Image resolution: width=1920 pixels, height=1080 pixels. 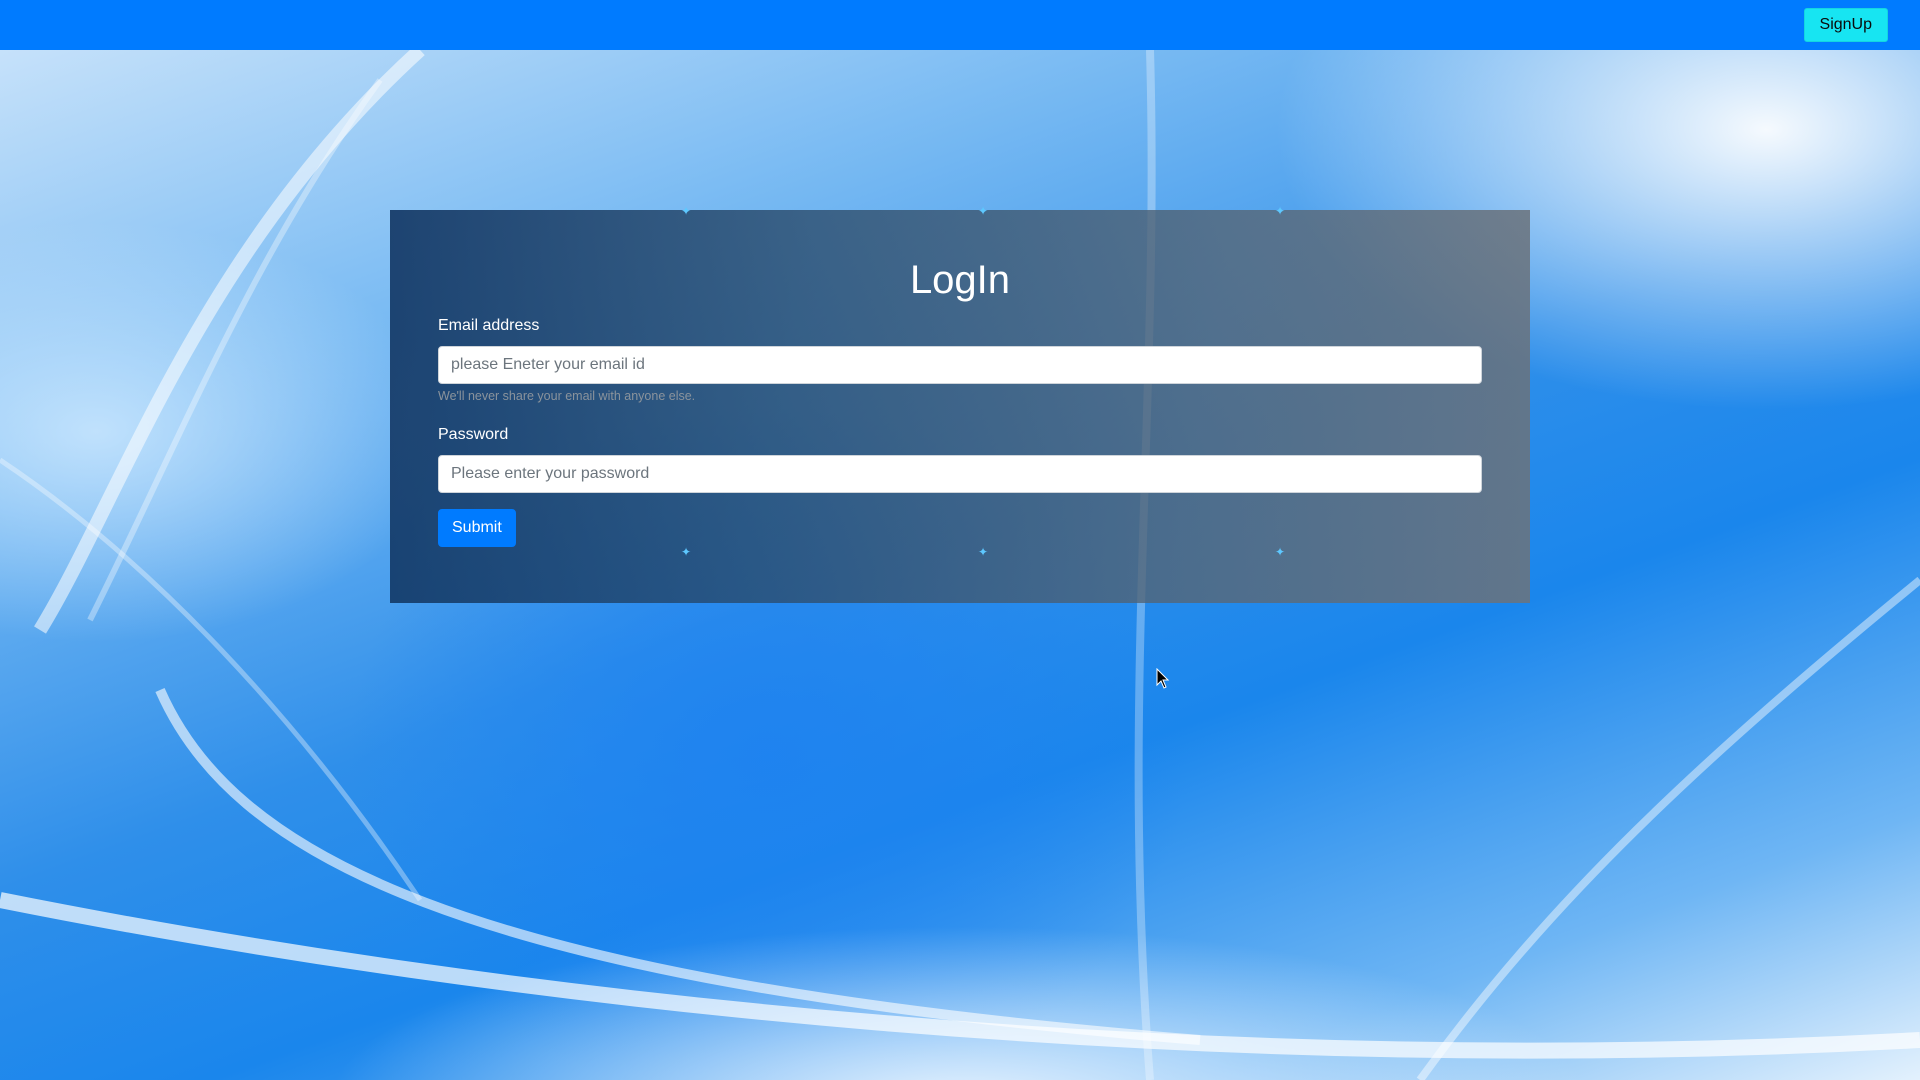 What do you see at coordinates (960, 474) in the screenshot?
I see `password-input` at bounding box center [960, 474].